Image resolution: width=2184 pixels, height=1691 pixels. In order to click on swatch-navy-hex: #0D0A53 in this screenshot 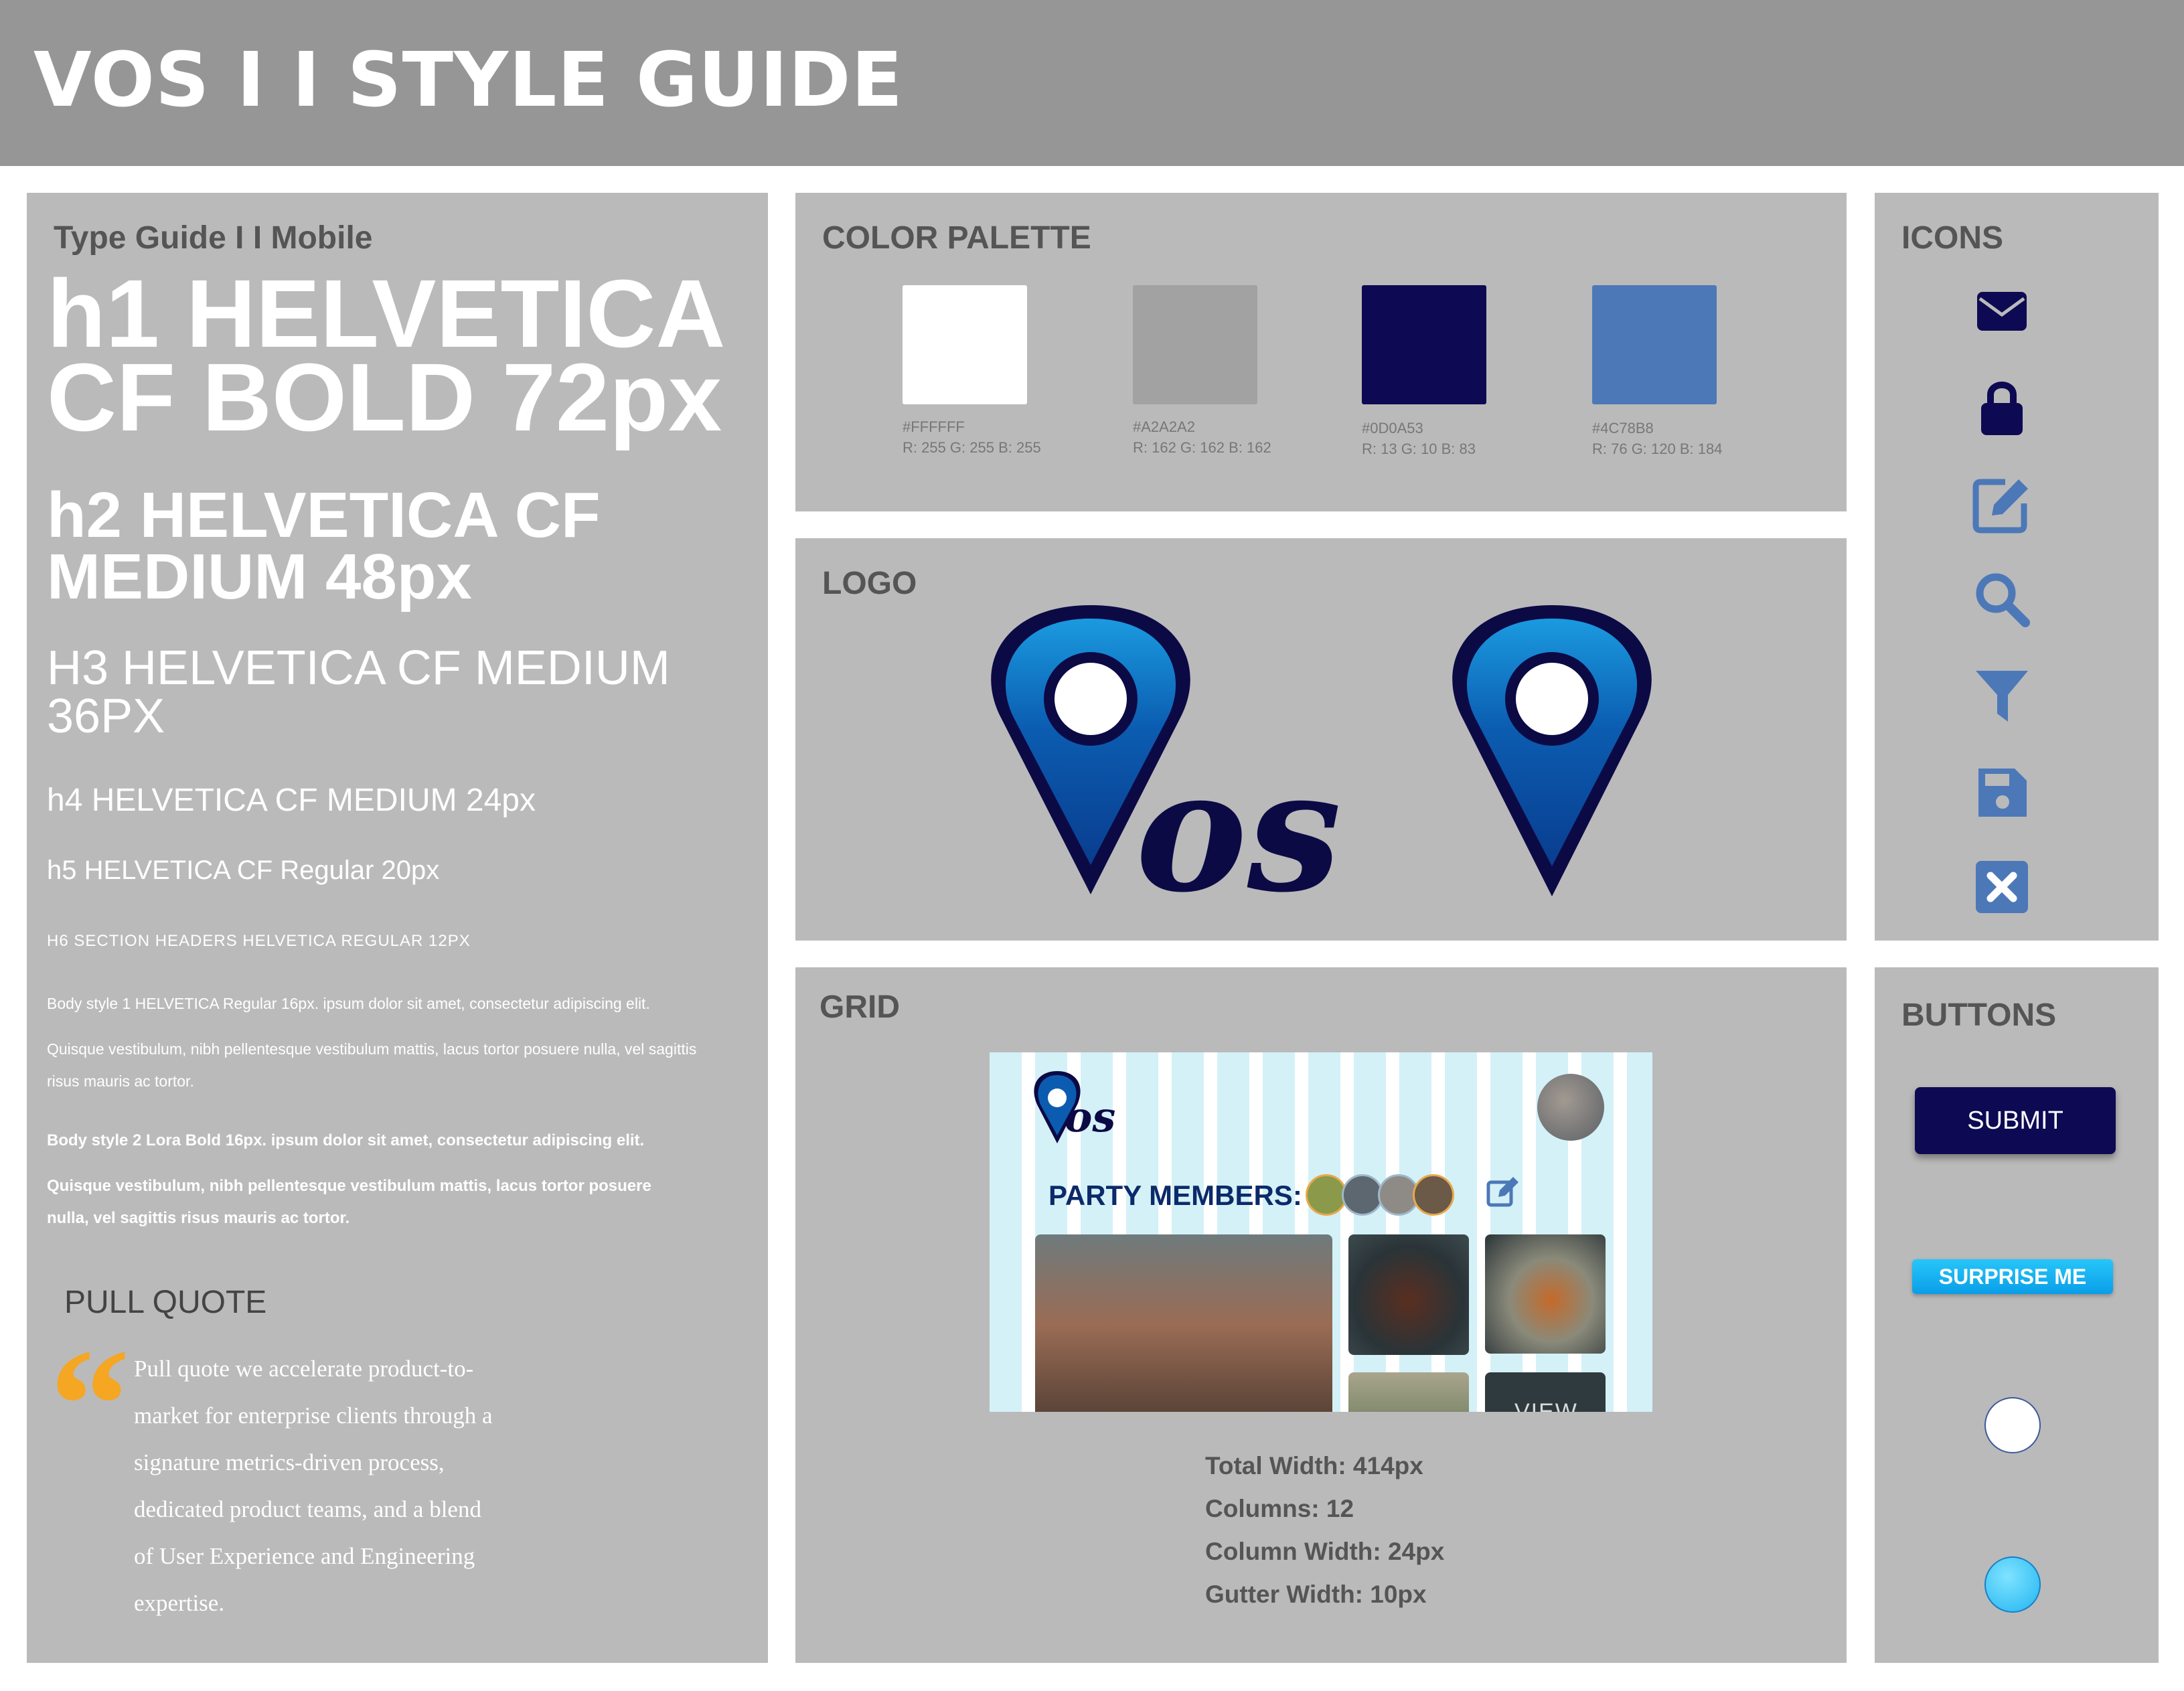, I will do `click(1392, 428)`.